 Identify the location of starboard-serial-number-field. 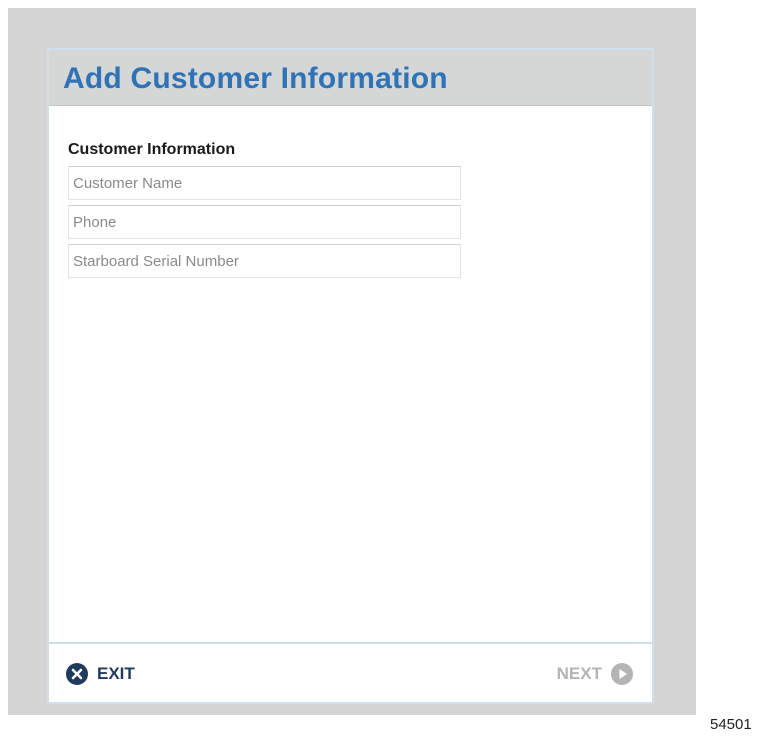
(264, 261).